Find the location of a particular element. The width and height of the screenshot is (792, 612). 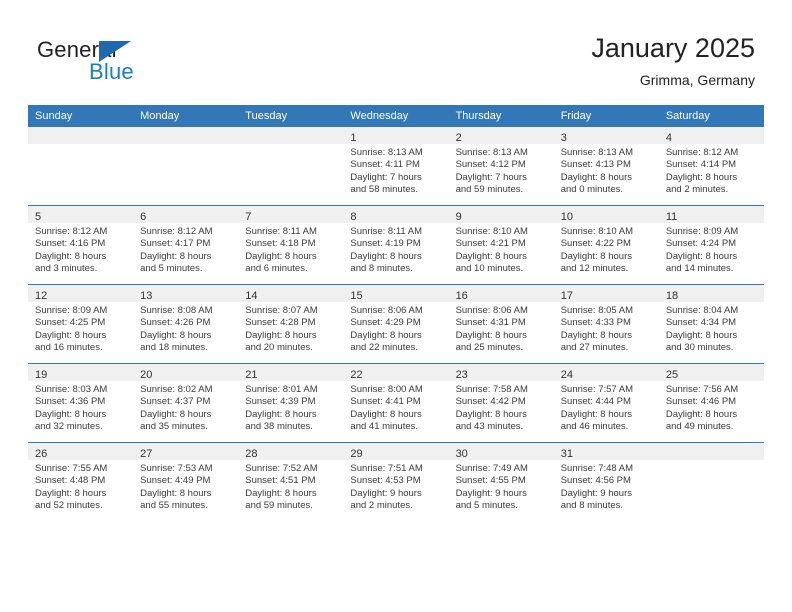

day-number-band: 14 is located at coordinates (291, 293).